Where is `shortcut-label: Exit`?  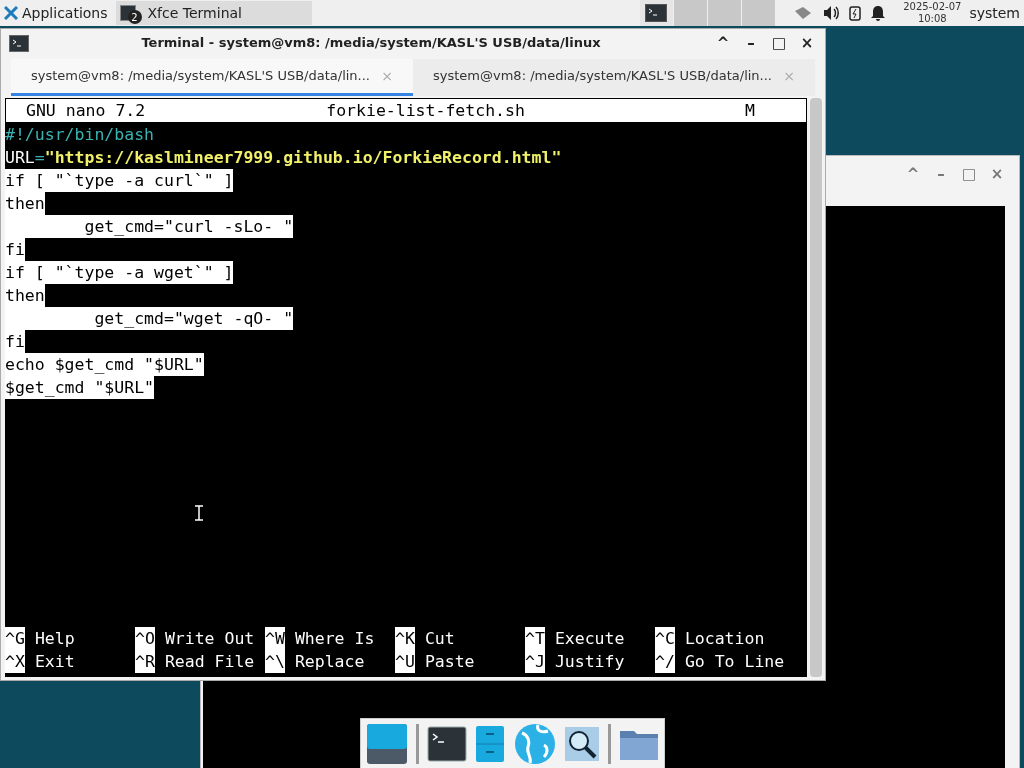 shortcut-label: Exit is located at coordinates (54, 662).